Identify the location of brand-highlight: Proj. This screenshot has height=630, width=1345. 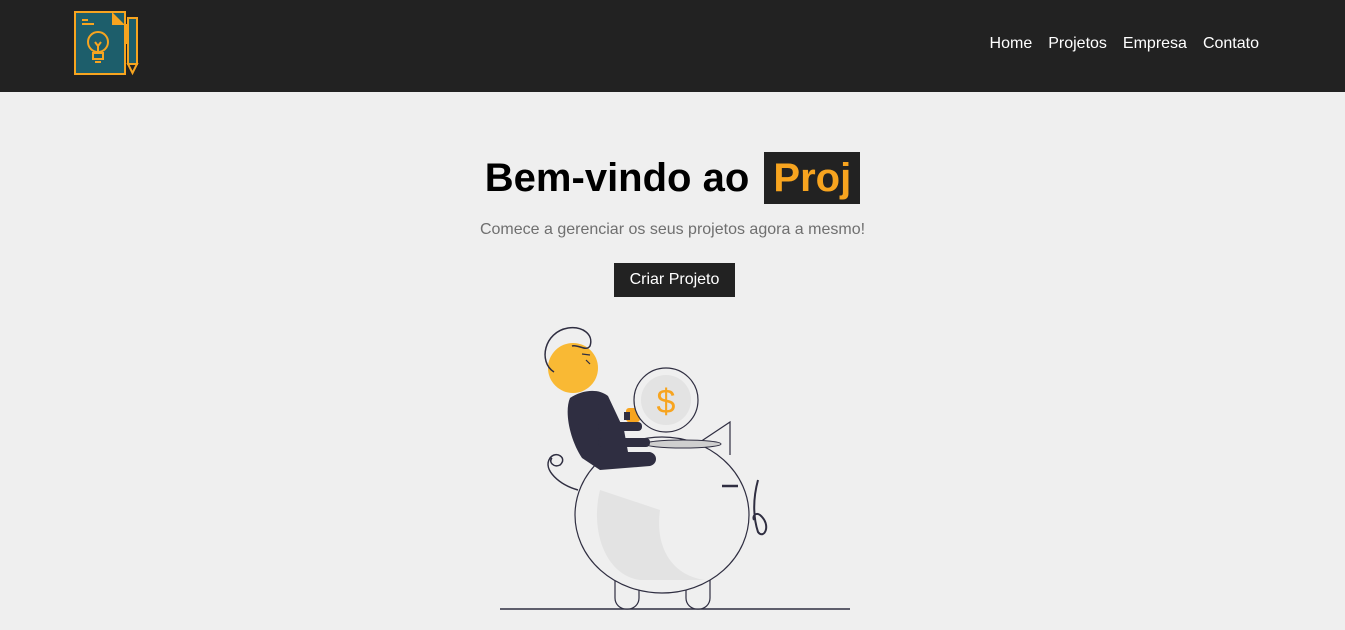
(812, 178).